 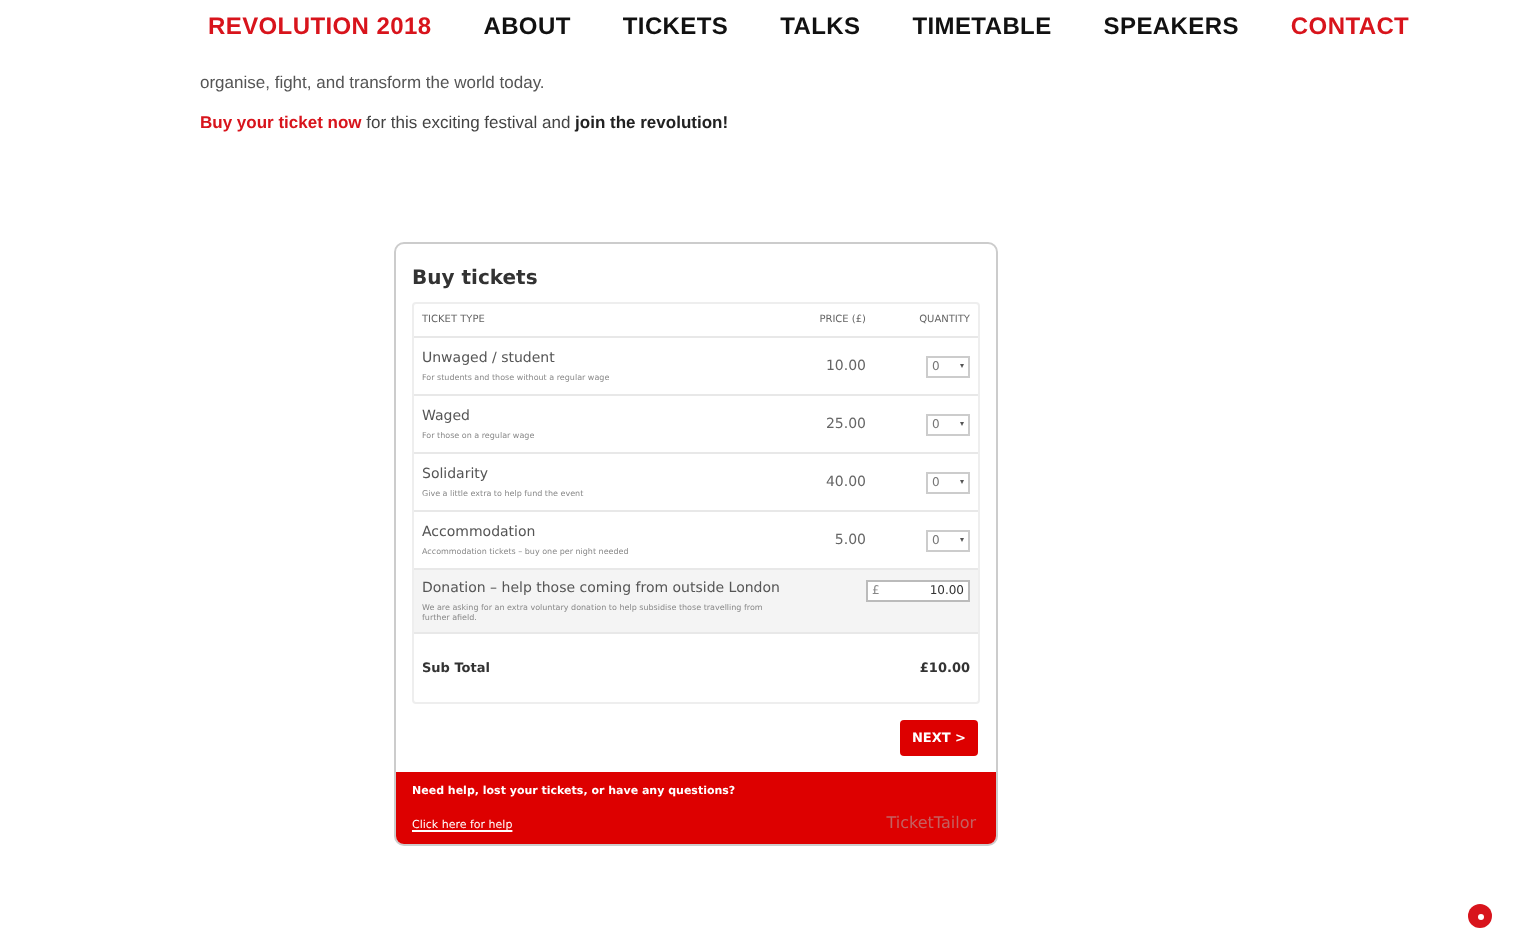 What do you see at coordinates (675, 28) in the screenshot?
I see `nav-link: TICKETS` at bounding box center [675, 28].